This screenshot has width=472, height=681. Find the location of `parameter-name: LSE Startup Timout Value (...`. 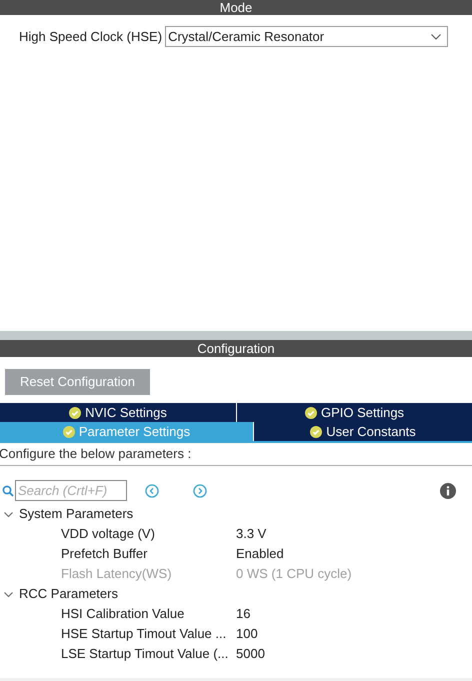

parameter-name: LSE Startup Timout Value (... is located at coordinates (145, 654).